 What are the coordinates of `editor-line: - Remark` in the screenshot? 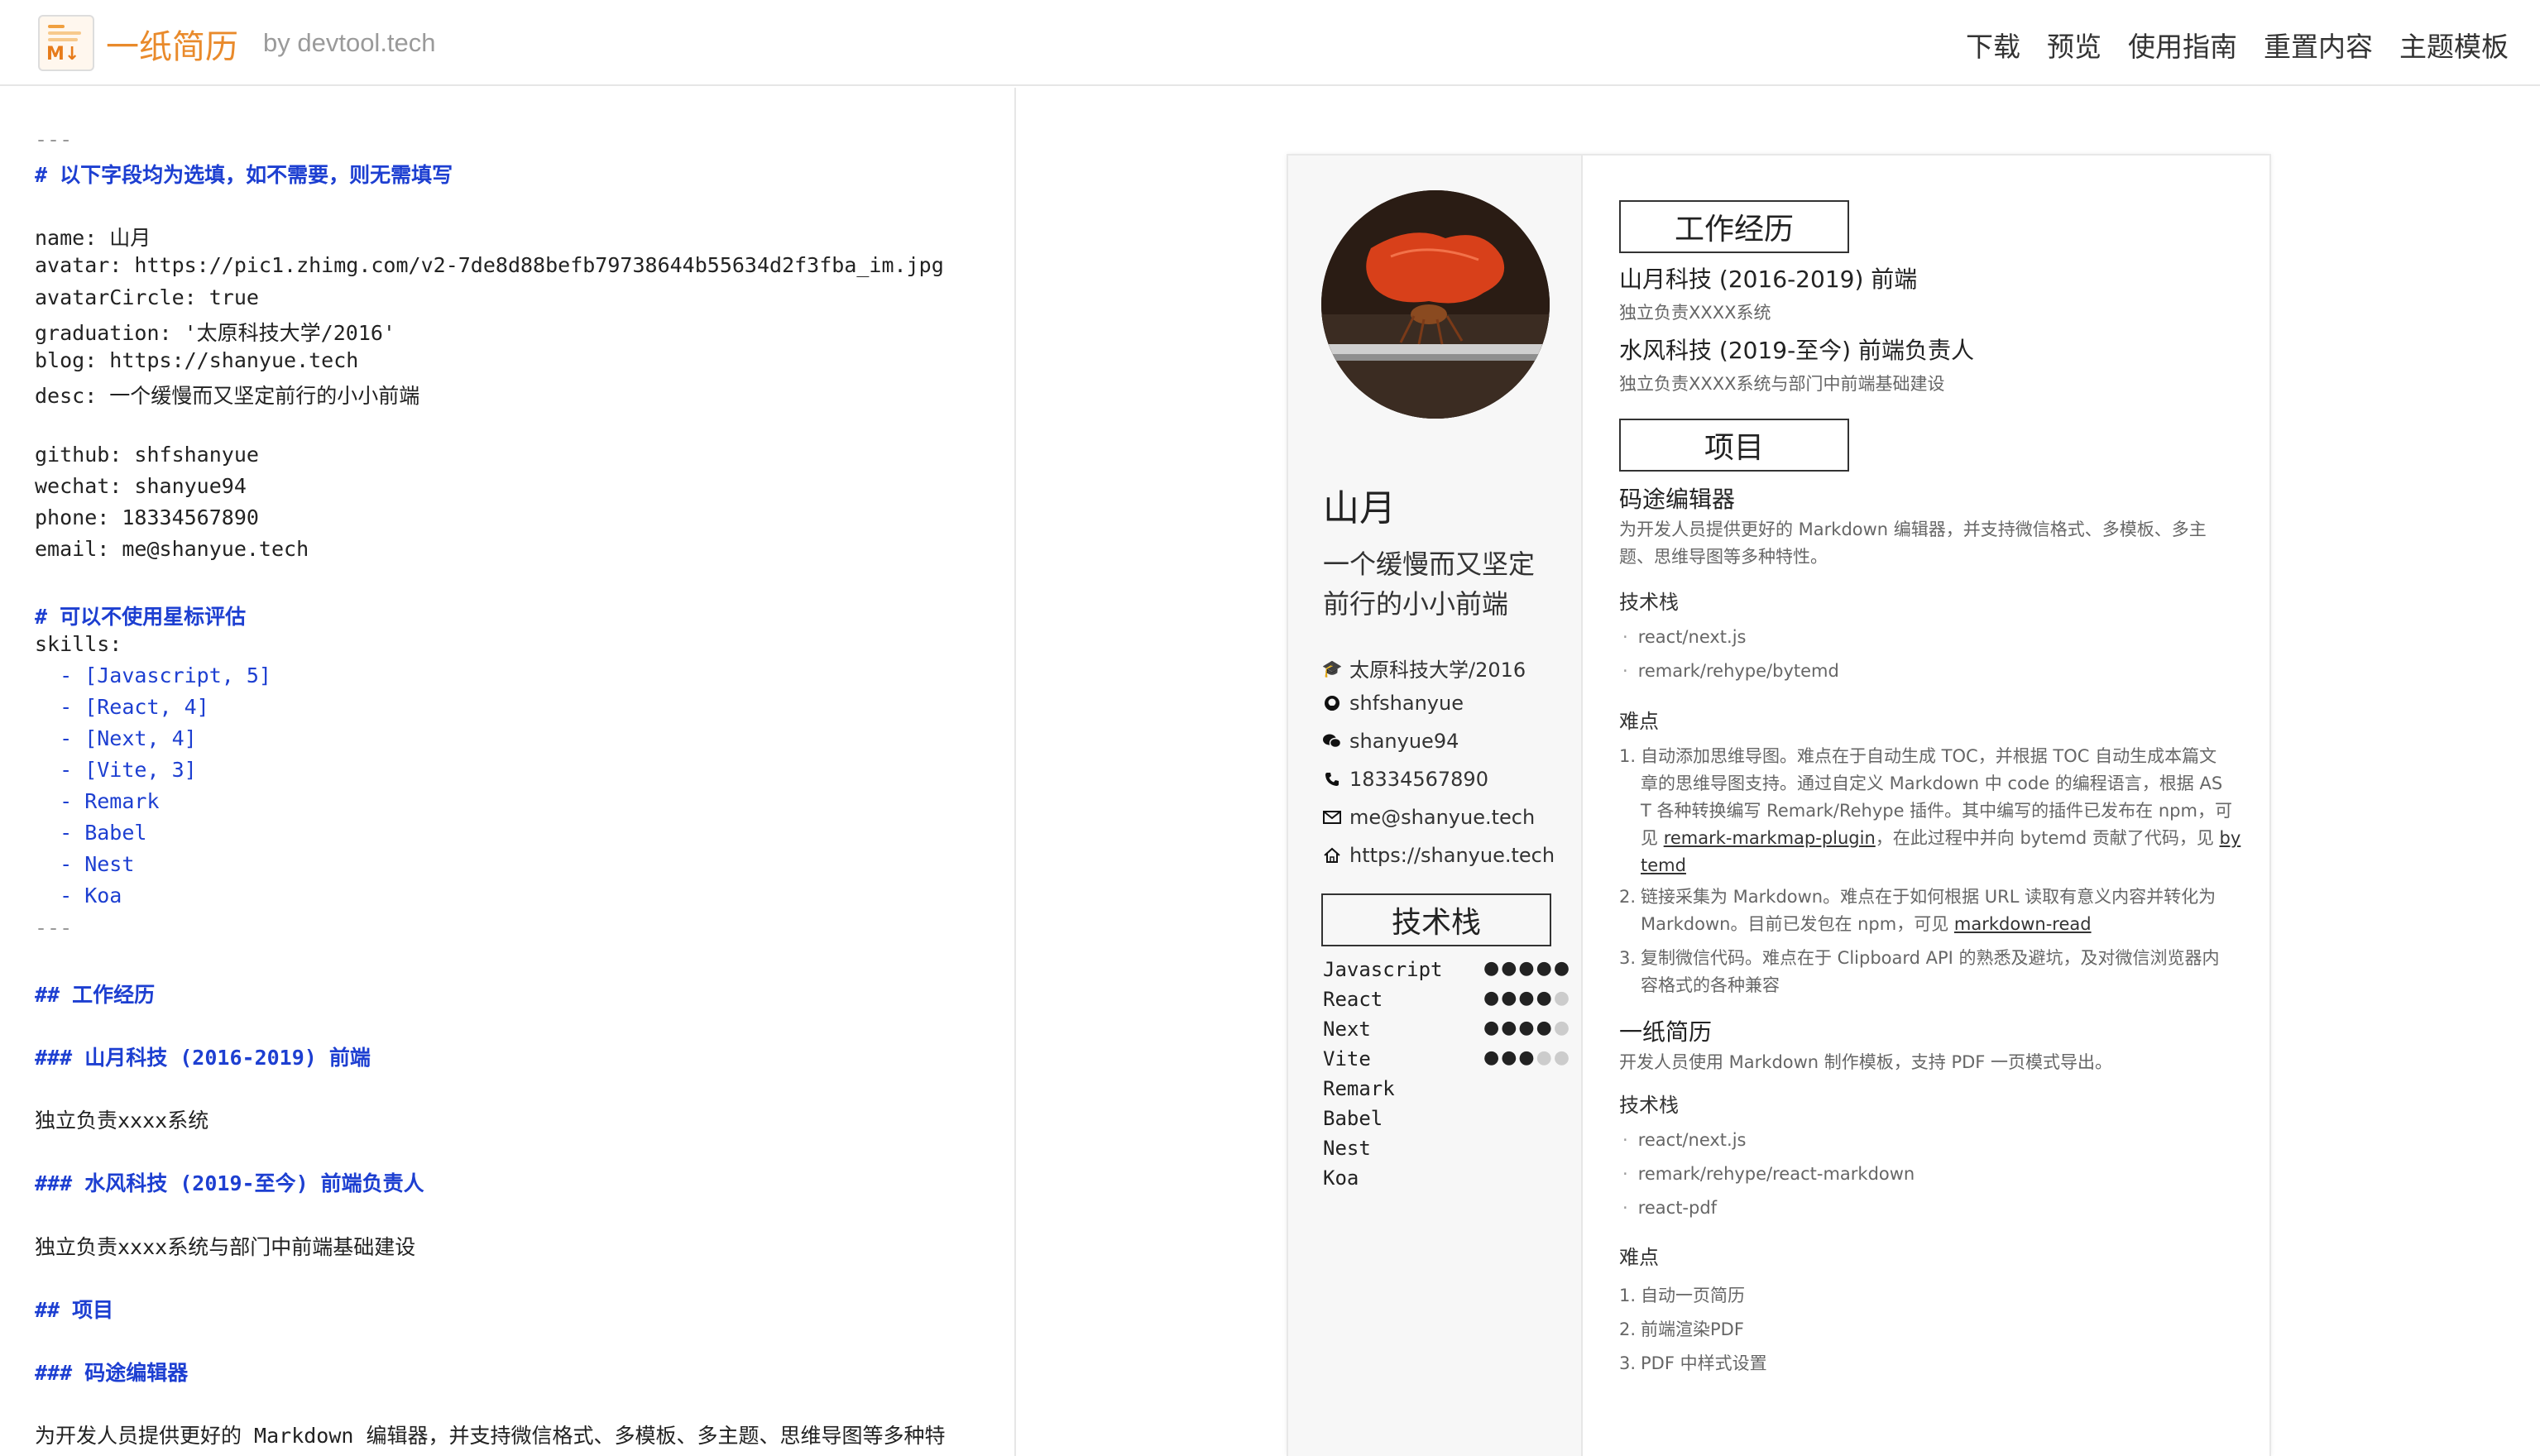 It's located at (97, 801).